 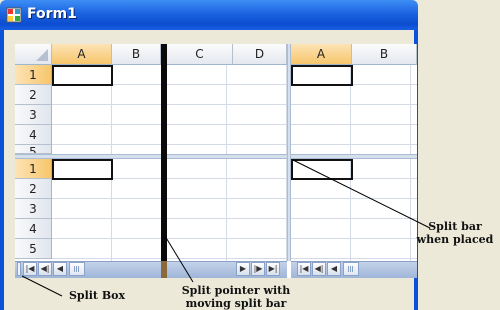 I want to click on split-pointer-label-line-1: Split pointer with, so click(x=236, y=290).